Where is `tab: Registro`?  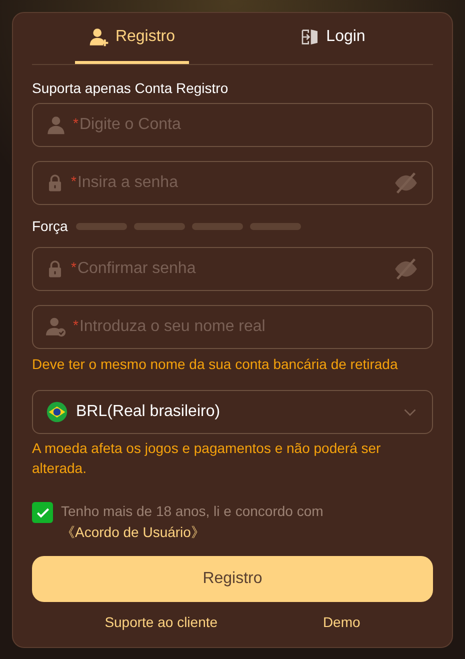 tab: Registro is located at coordinates (132, 38).